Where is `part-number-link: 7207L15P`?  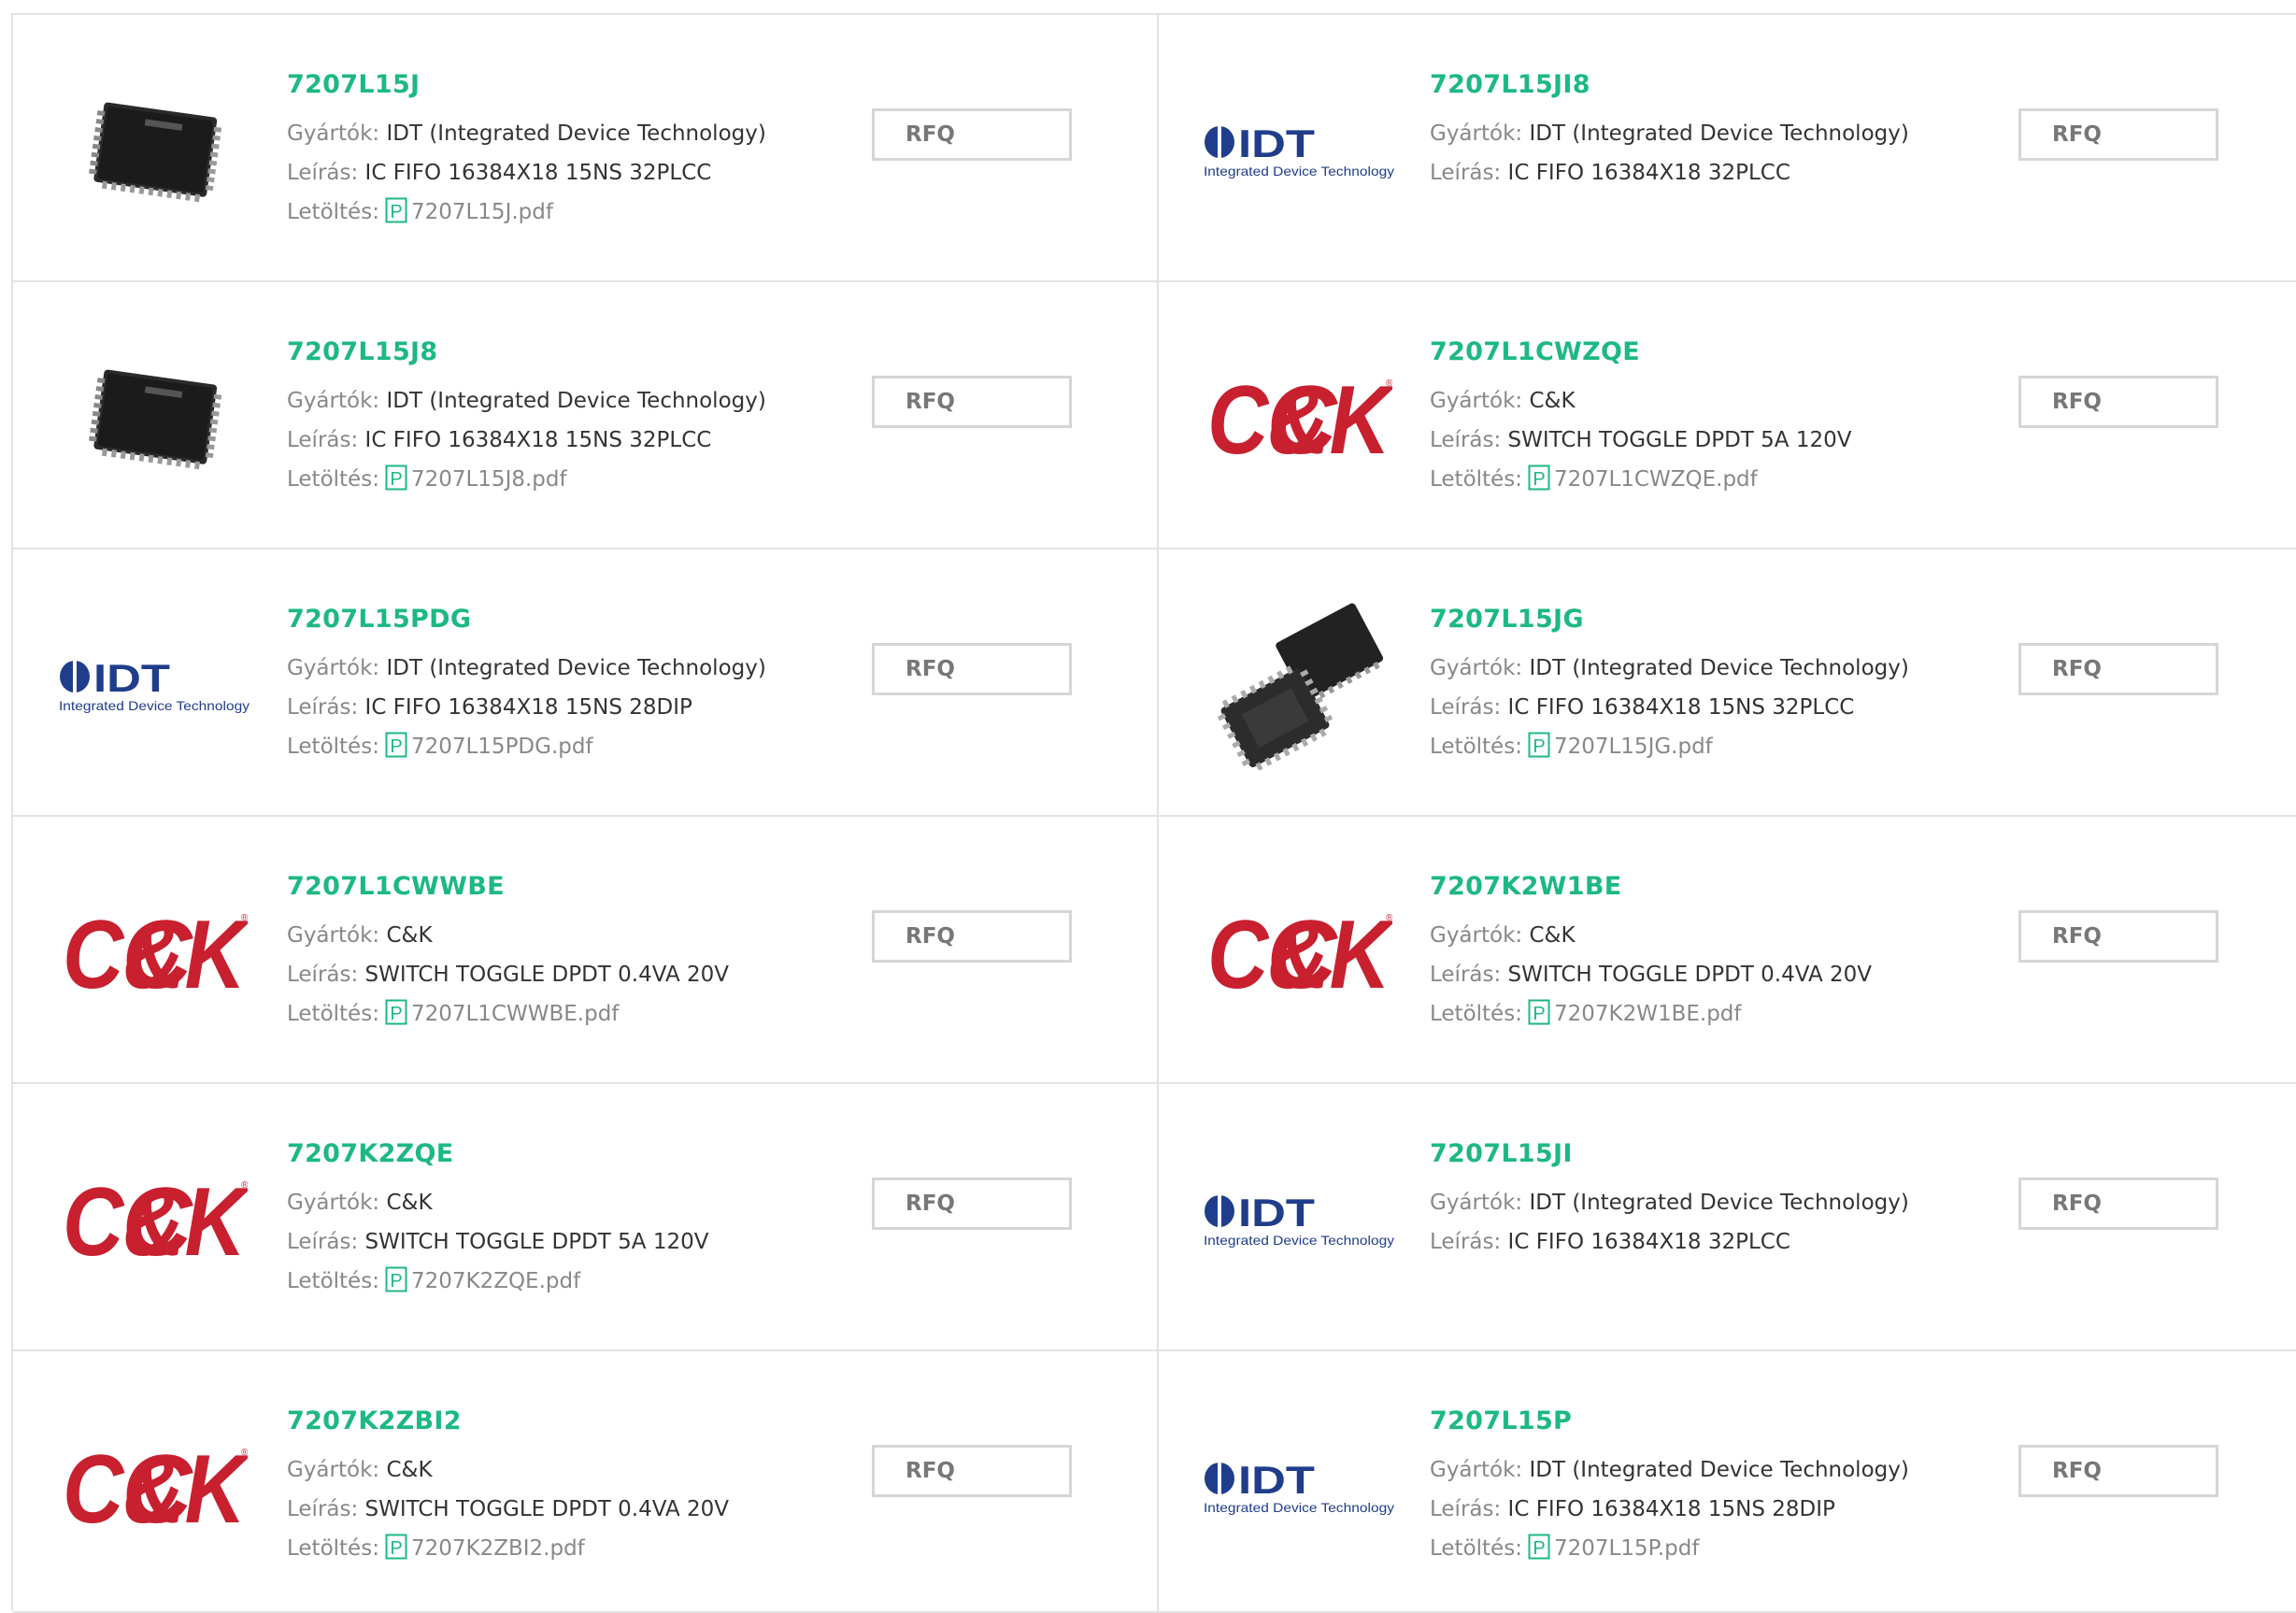
part-number-link: 7207L15P is located at coordinates (1669, 1421).